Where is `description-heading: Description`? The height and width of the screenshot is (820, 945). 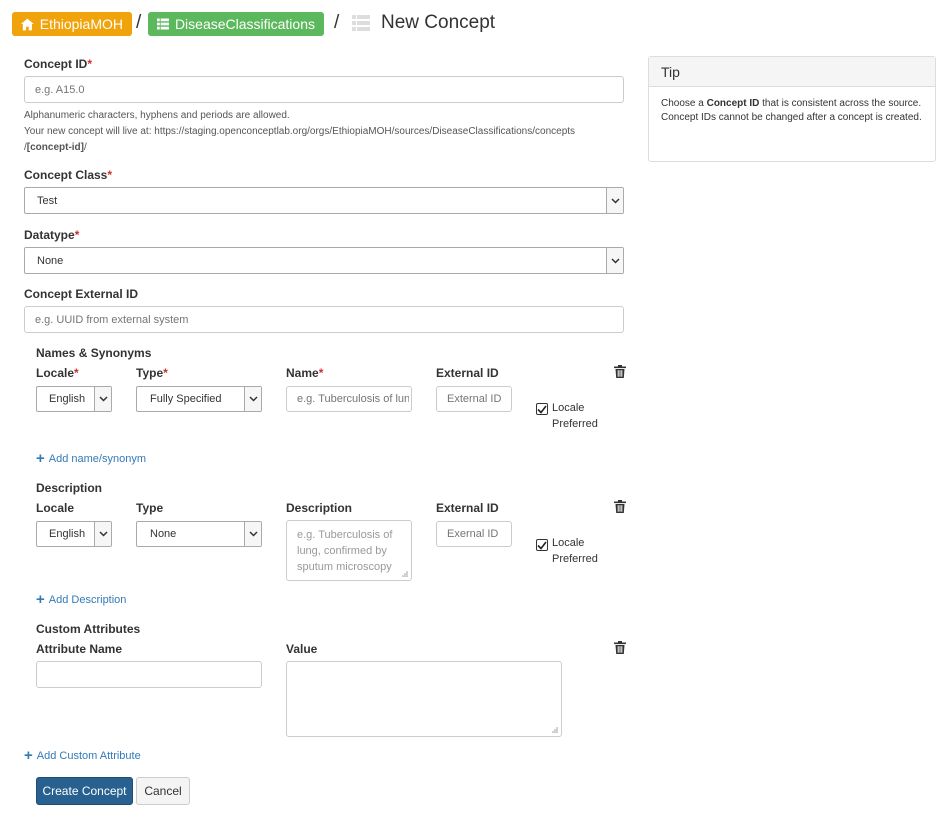 description-heading: Description is located at coordinates (69, 488).